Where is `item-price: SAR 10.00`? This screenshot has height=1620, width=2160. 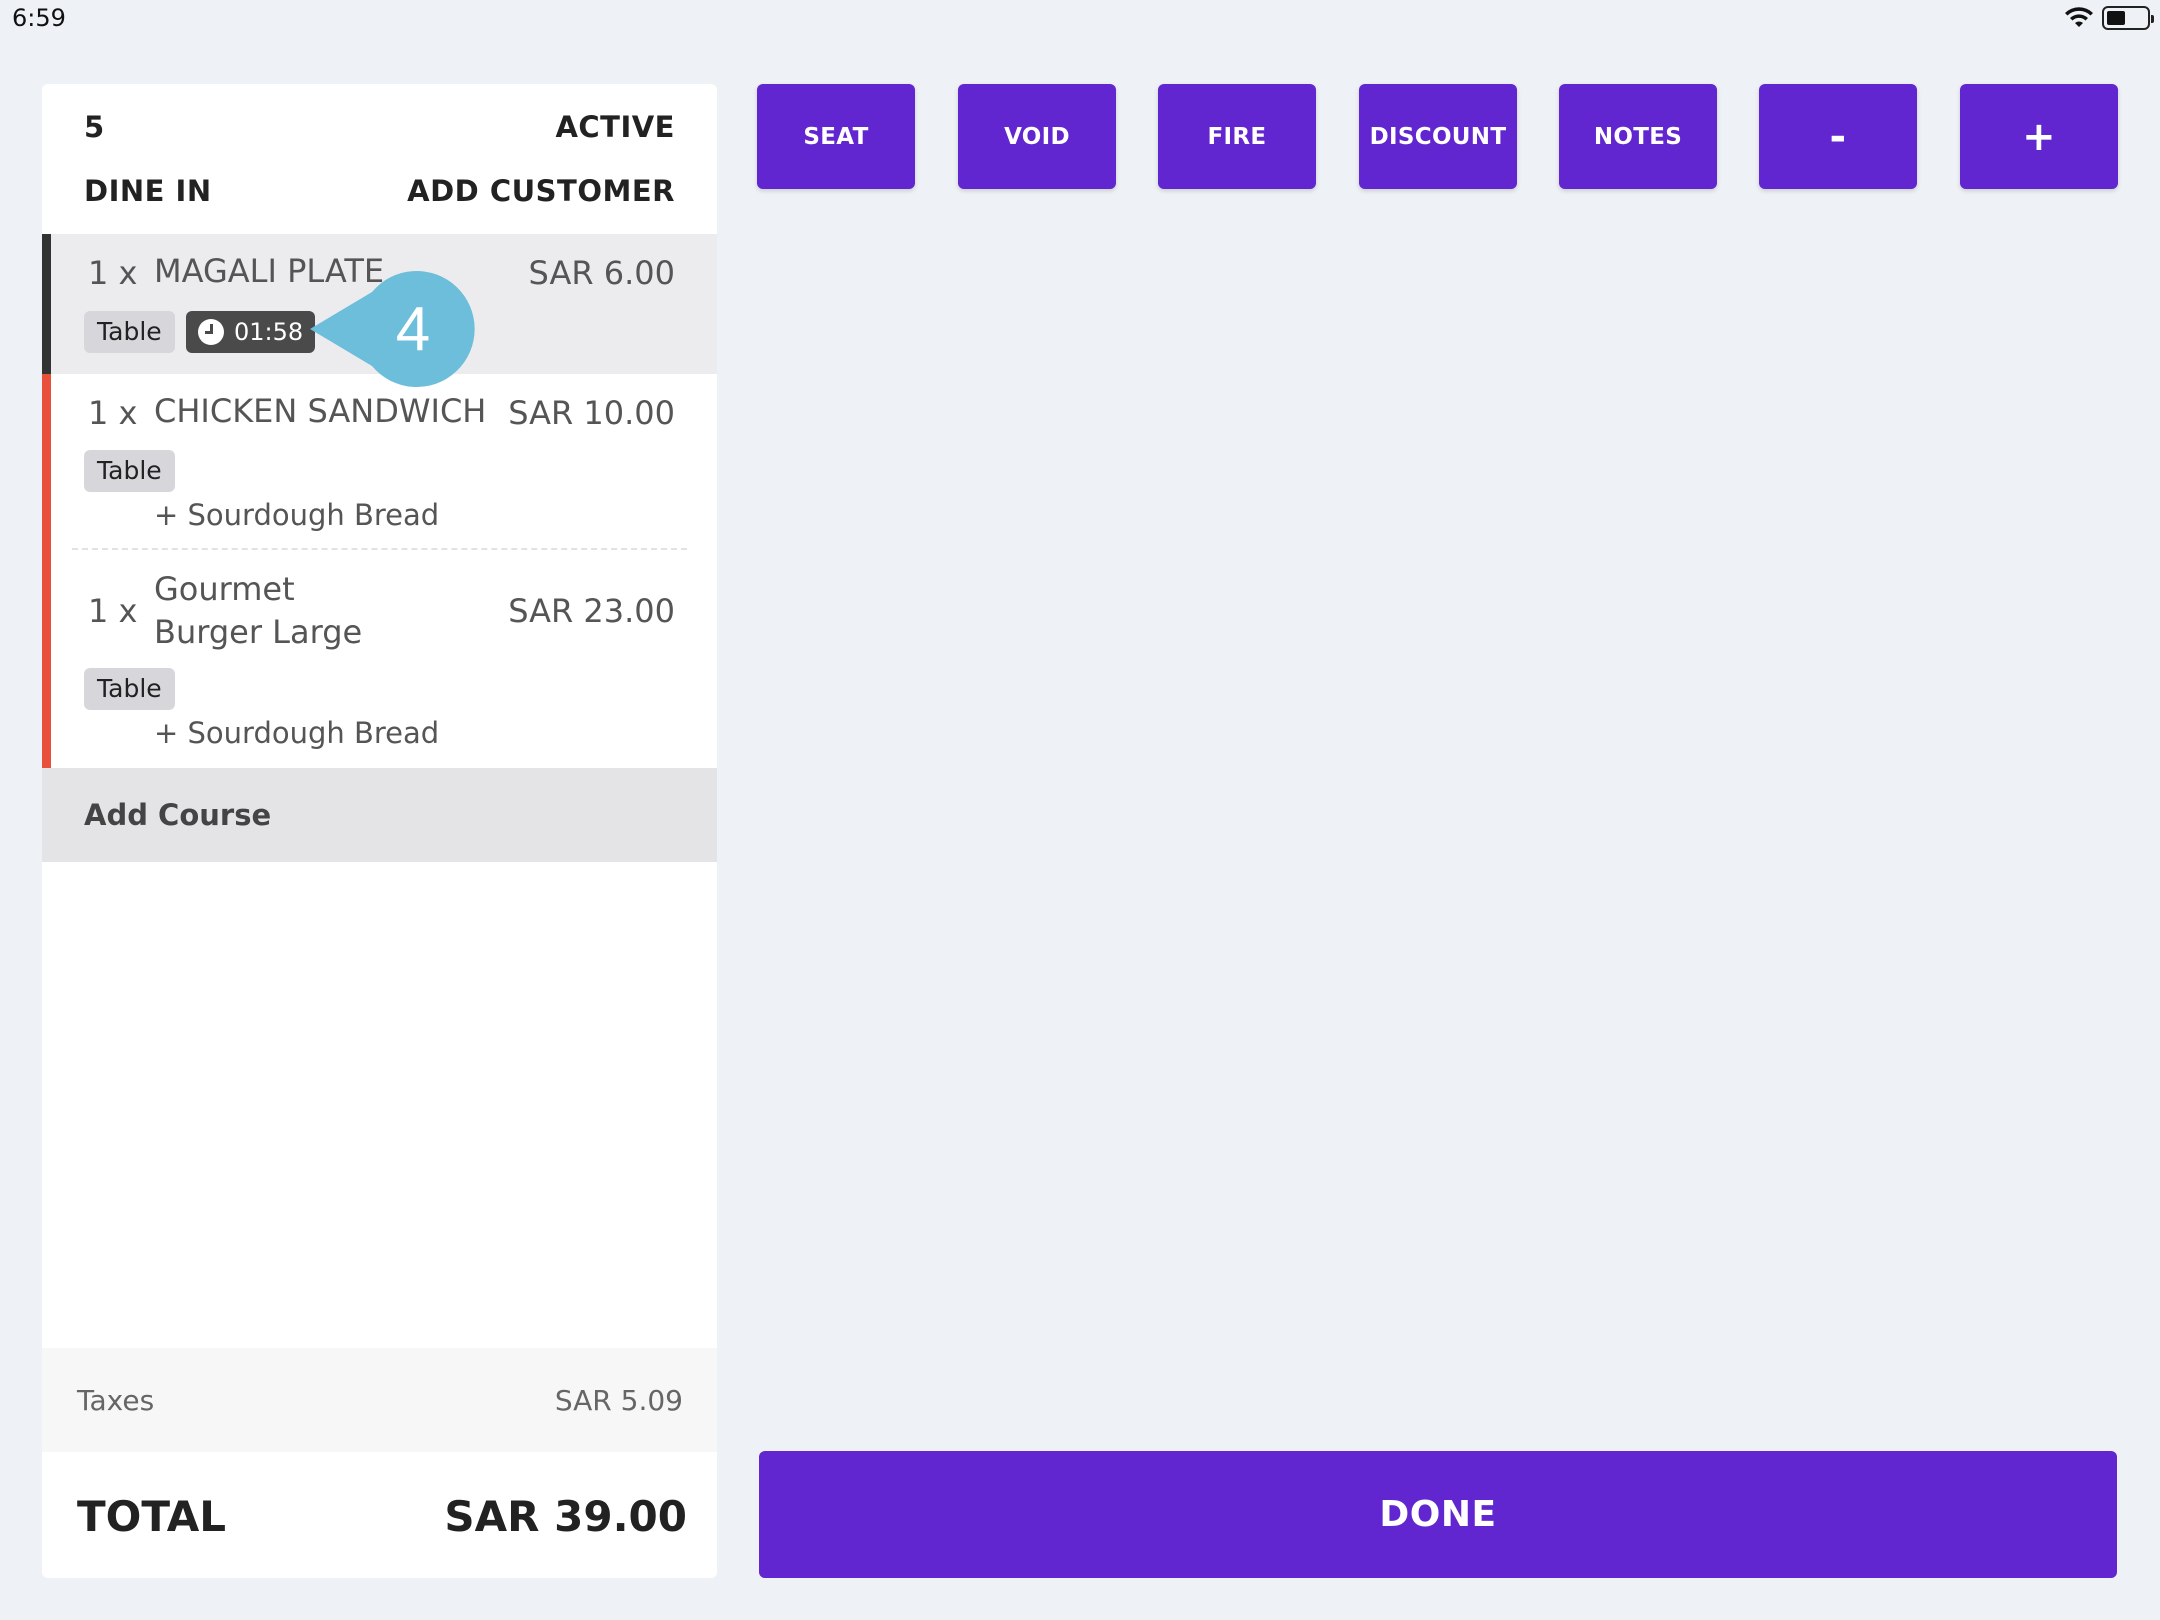 item-price: SAR 10.00 is located at coordinates (591, 413).